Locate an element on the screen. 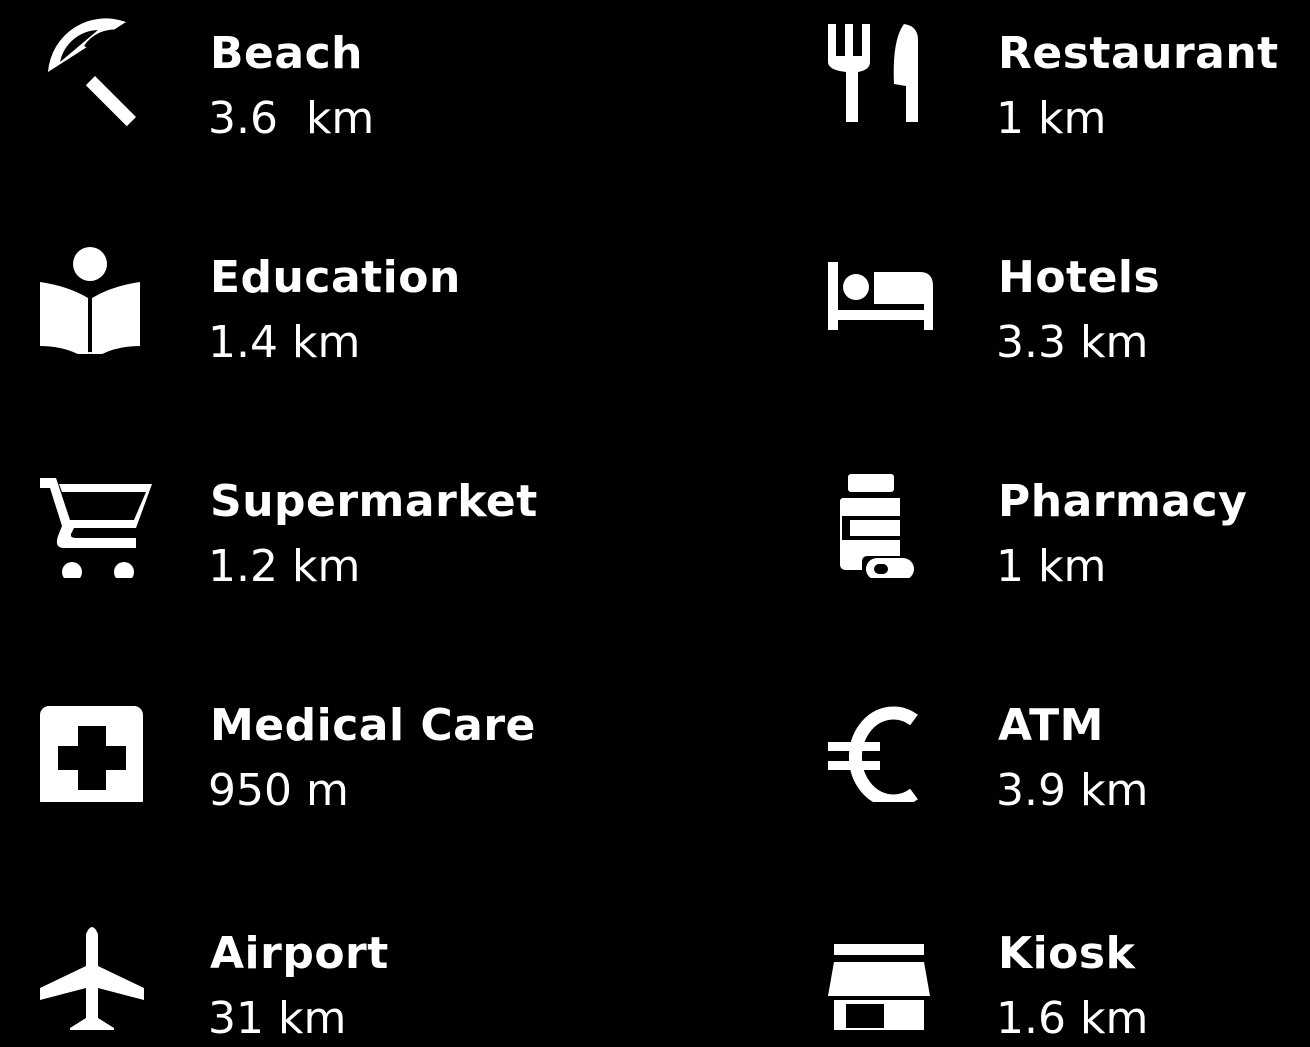 Image resolution: width=1310 pixels, height=1047 pixels. amenity-distance: 1.6 km is located at coordinates (1072, 1018).